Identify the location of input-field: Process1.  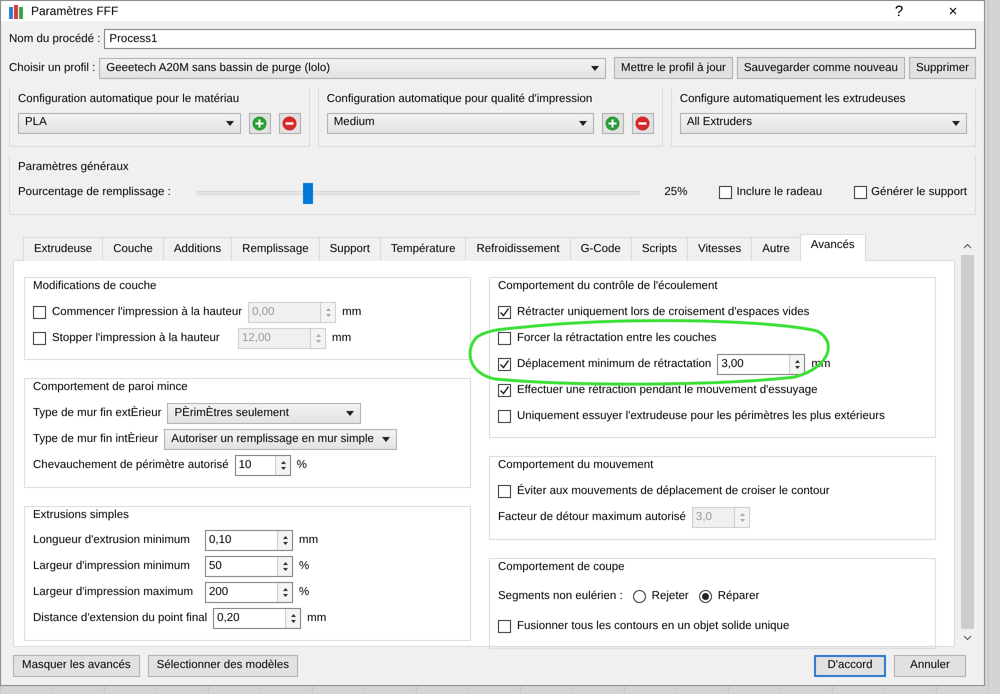
(540, 39).